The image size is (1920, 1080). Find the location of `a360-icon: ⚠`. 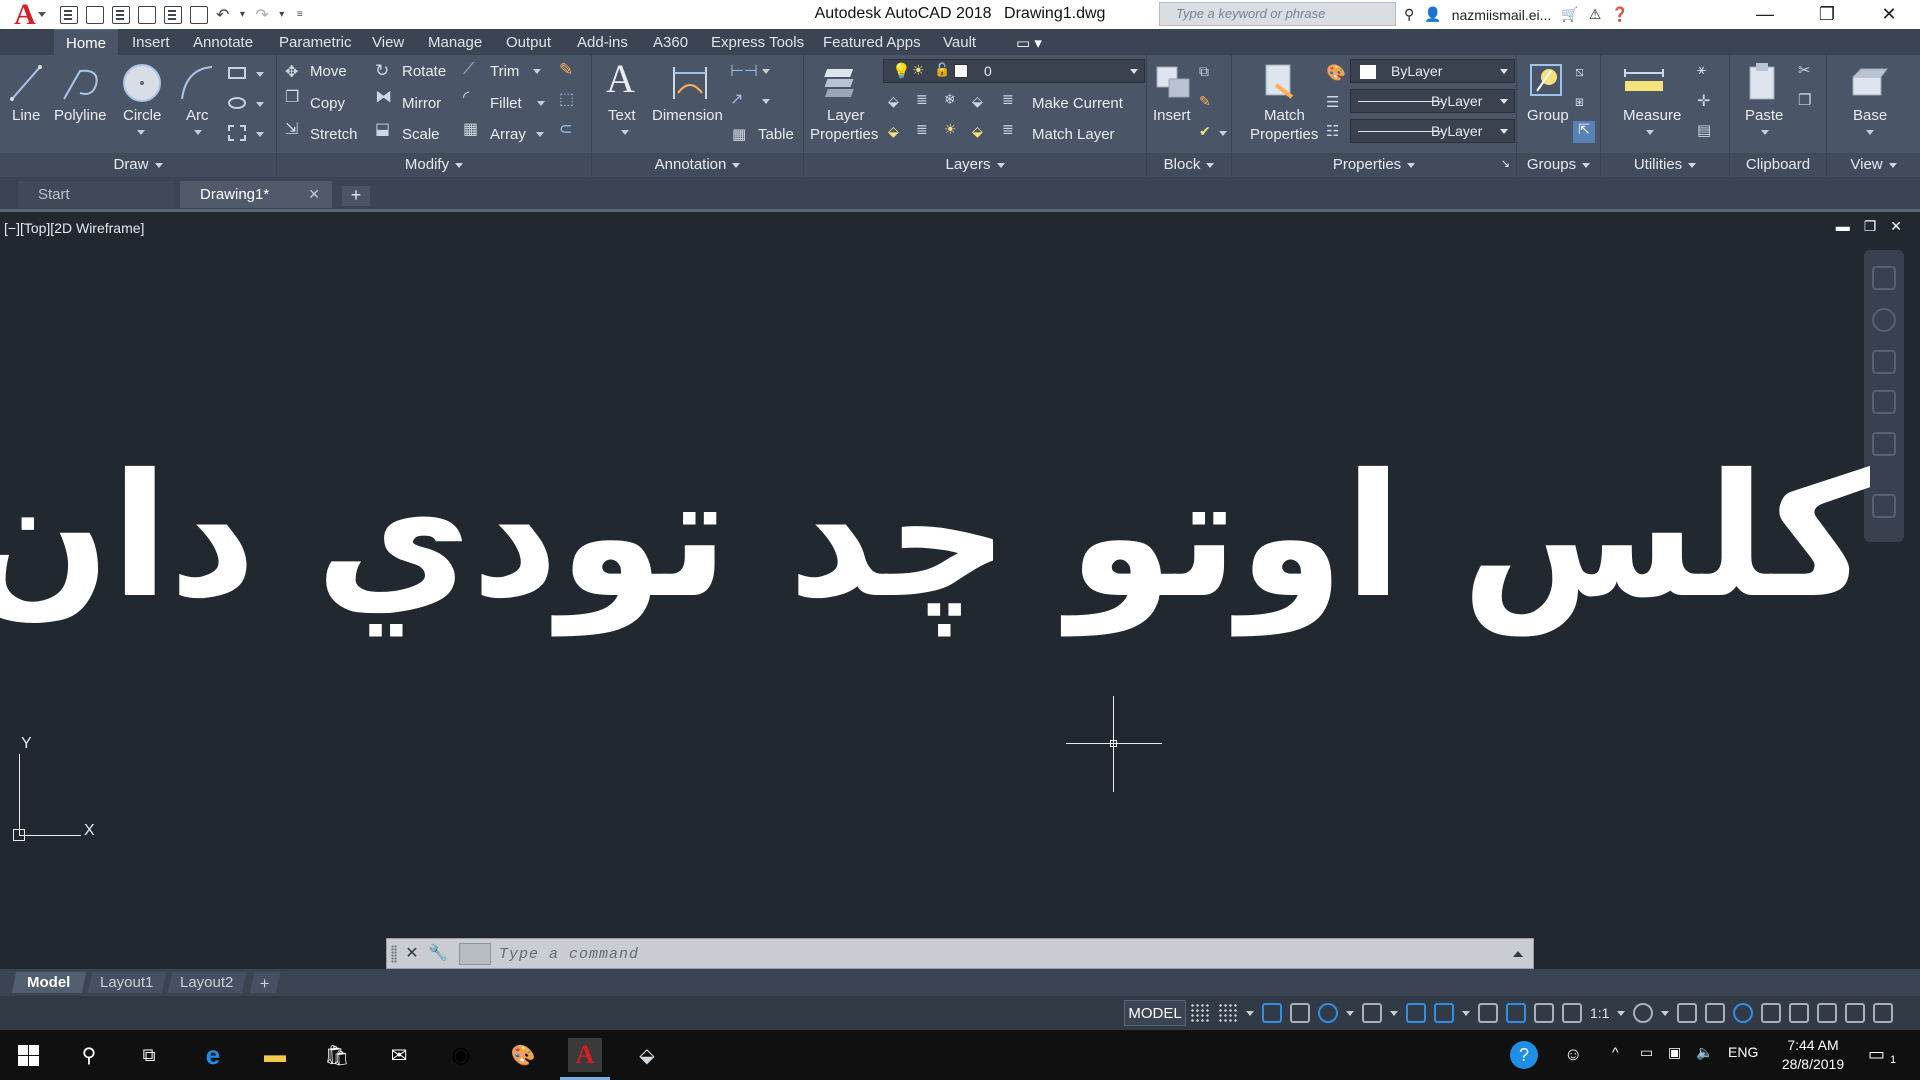

a360-icon: ⚠ is located at coordinates (1595, 14).